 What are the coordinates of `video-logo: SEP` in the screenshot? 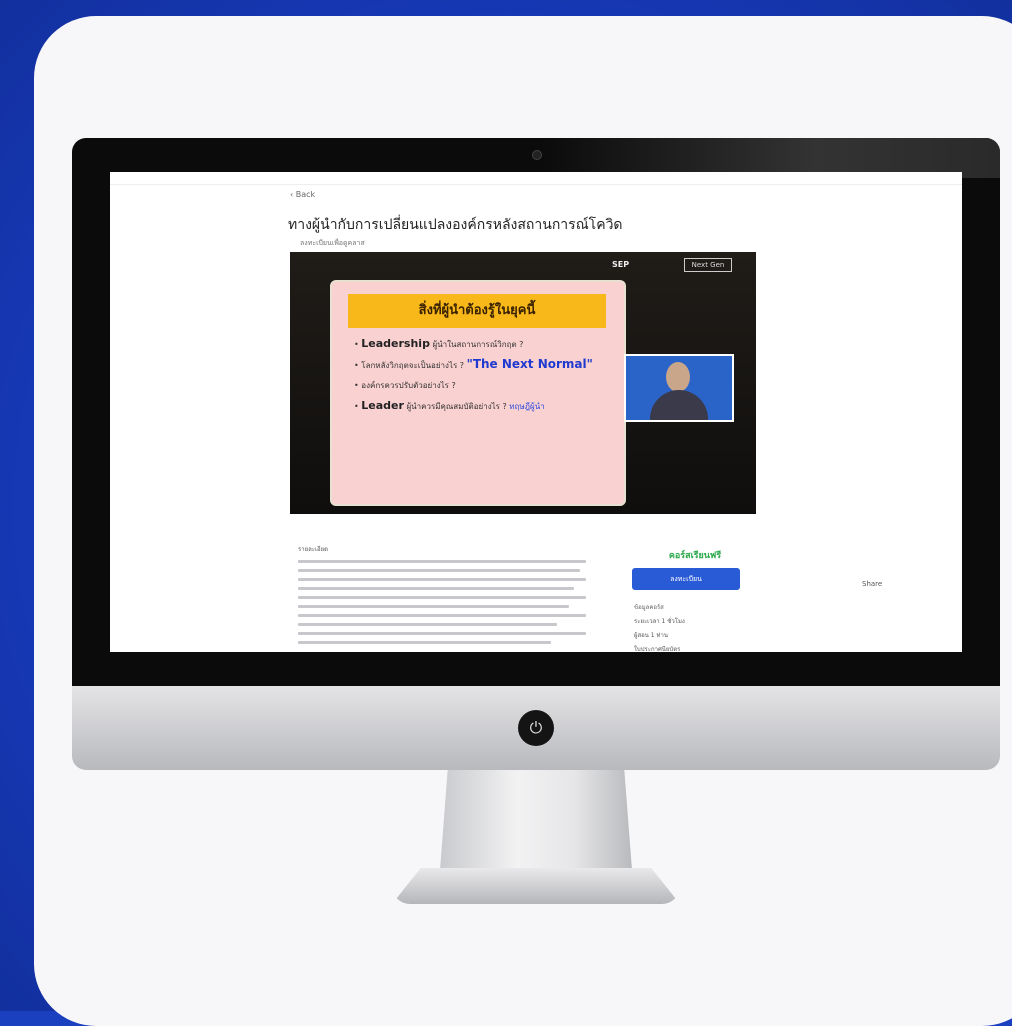 It's located at (621, 264).